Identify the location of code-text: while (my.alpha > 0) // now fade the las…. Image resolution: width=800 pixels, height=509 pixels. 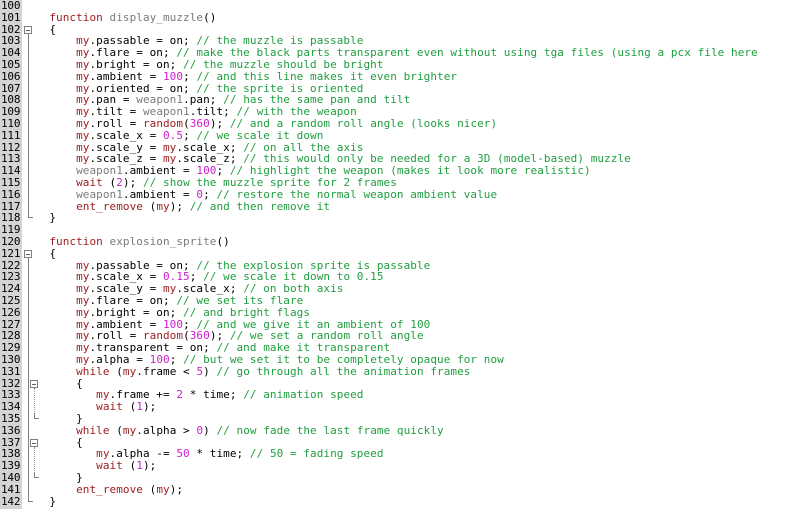
(240, 430).